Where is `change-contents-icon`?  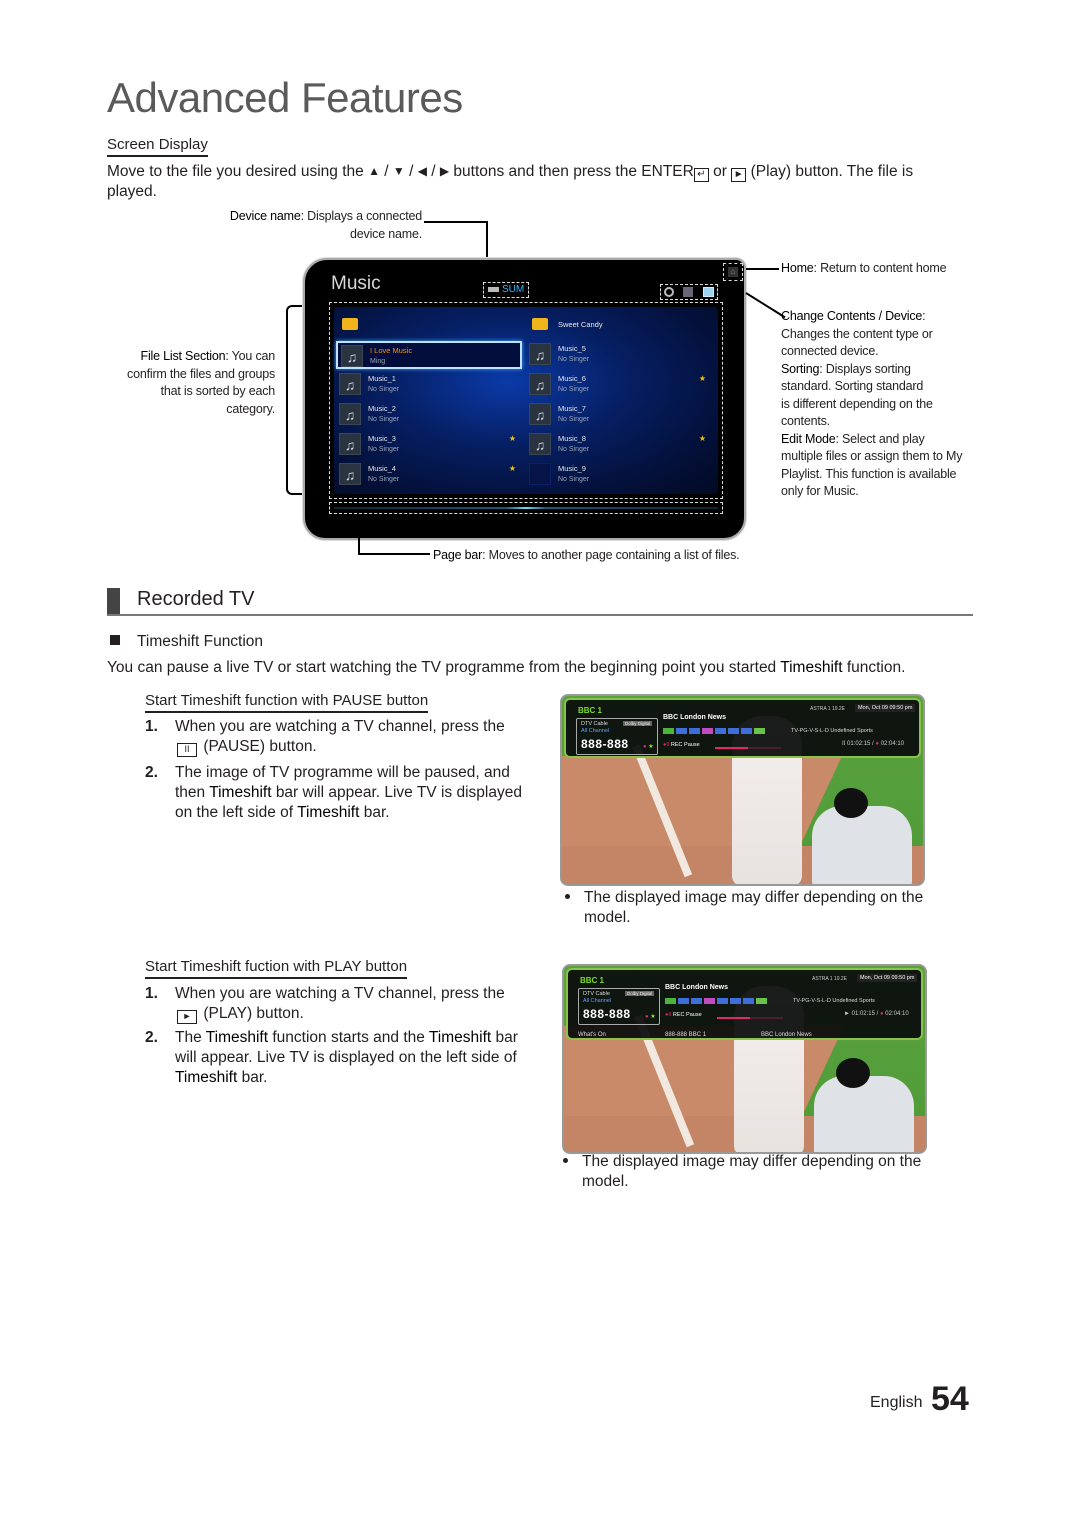
change-contents-icon is located at coordinates (708, 292).